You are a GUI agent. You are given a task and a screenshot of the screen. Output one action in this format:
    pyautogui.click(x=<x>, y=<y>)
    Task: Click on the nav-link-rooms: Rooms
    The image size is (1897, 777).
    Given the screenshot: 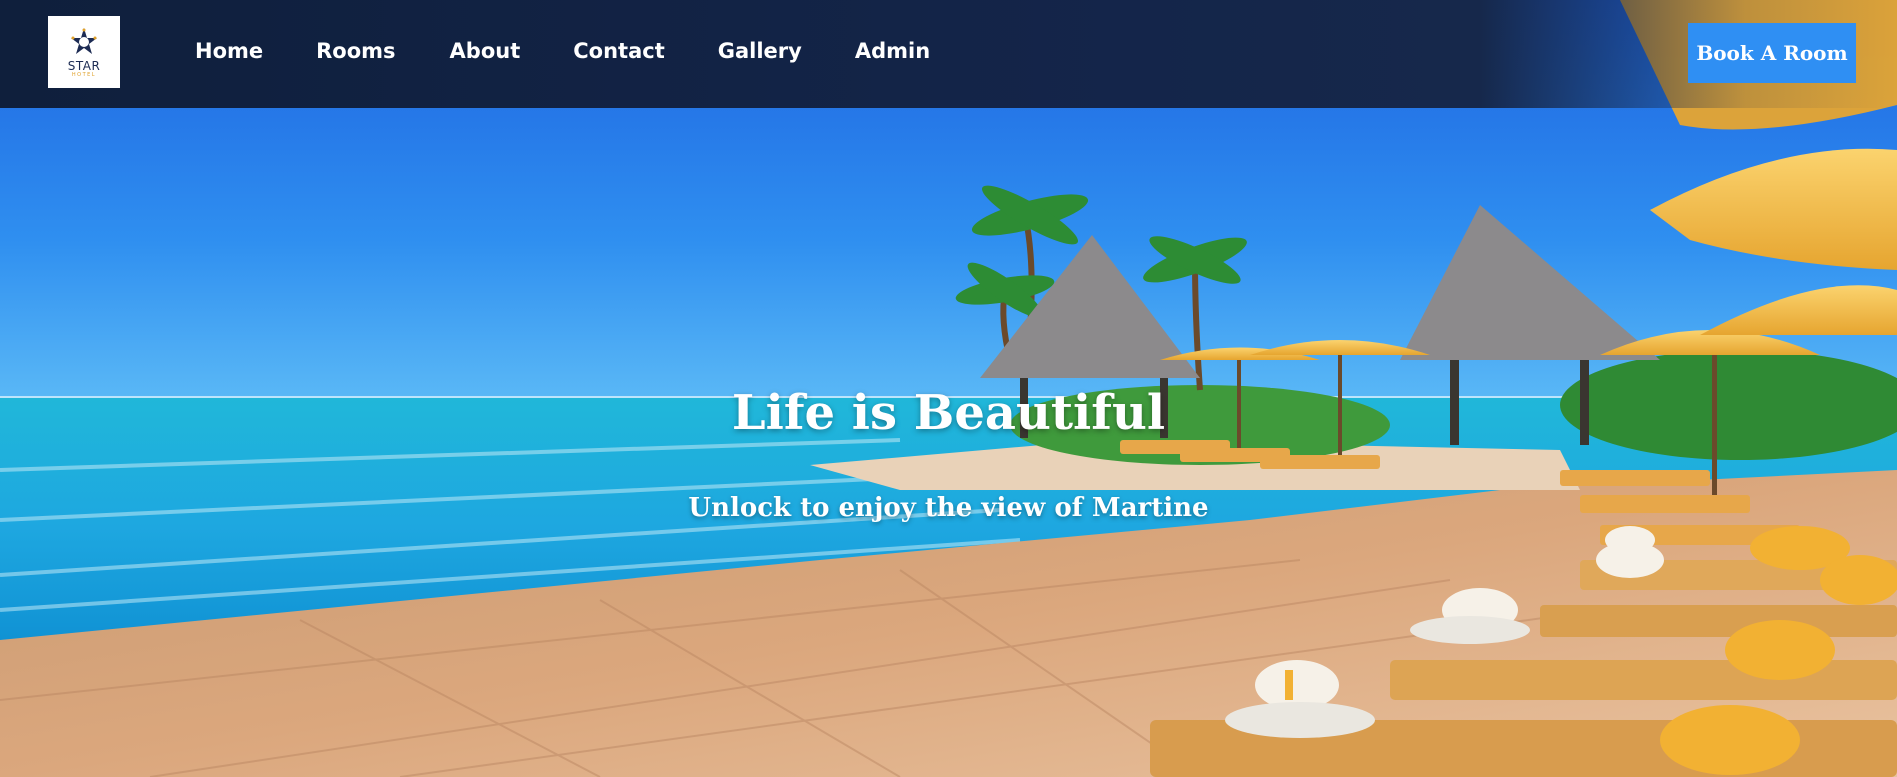 What is the action you would take?
    pyautogui.click(x=355, y=51)
    